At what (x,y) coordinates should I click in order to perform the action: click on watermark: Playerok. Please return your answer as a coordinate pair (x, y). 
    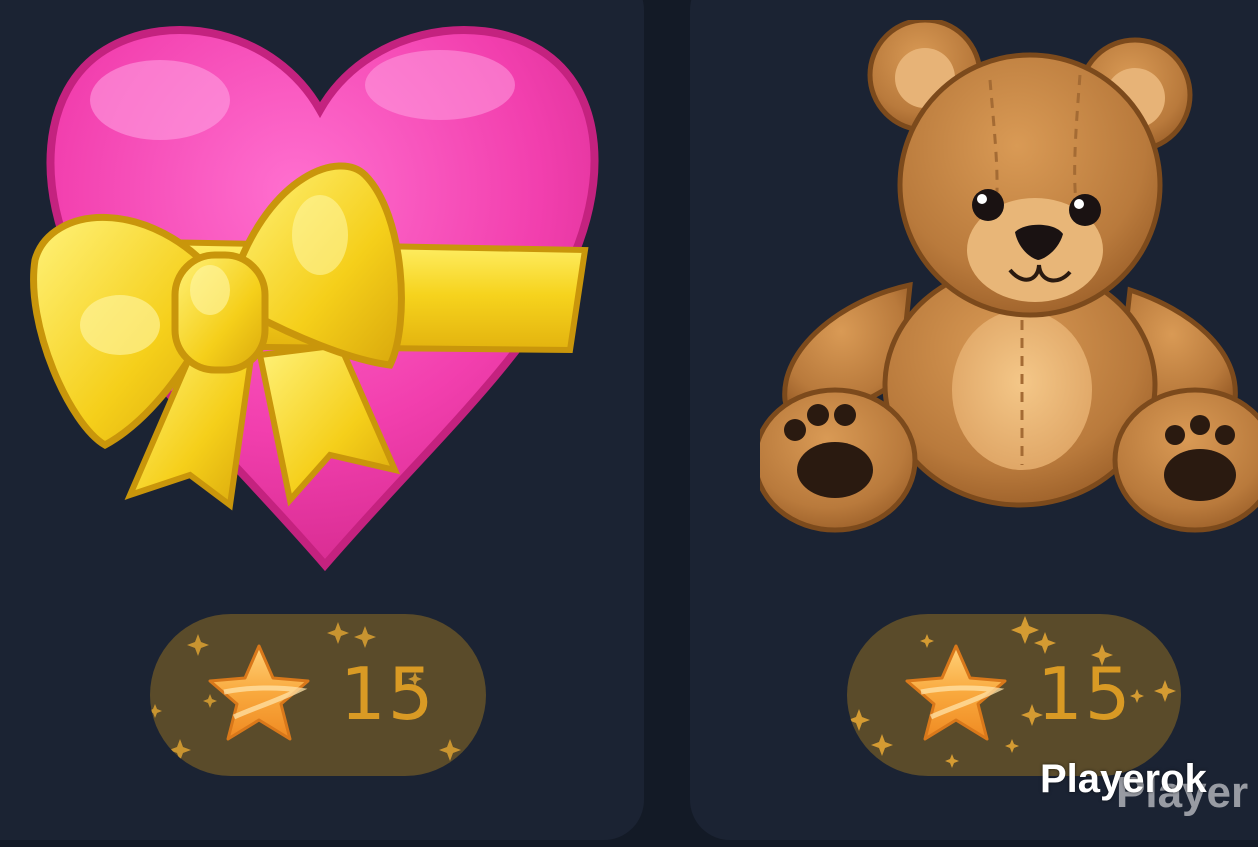
    Looking at the image, I should click on (1123, 779).